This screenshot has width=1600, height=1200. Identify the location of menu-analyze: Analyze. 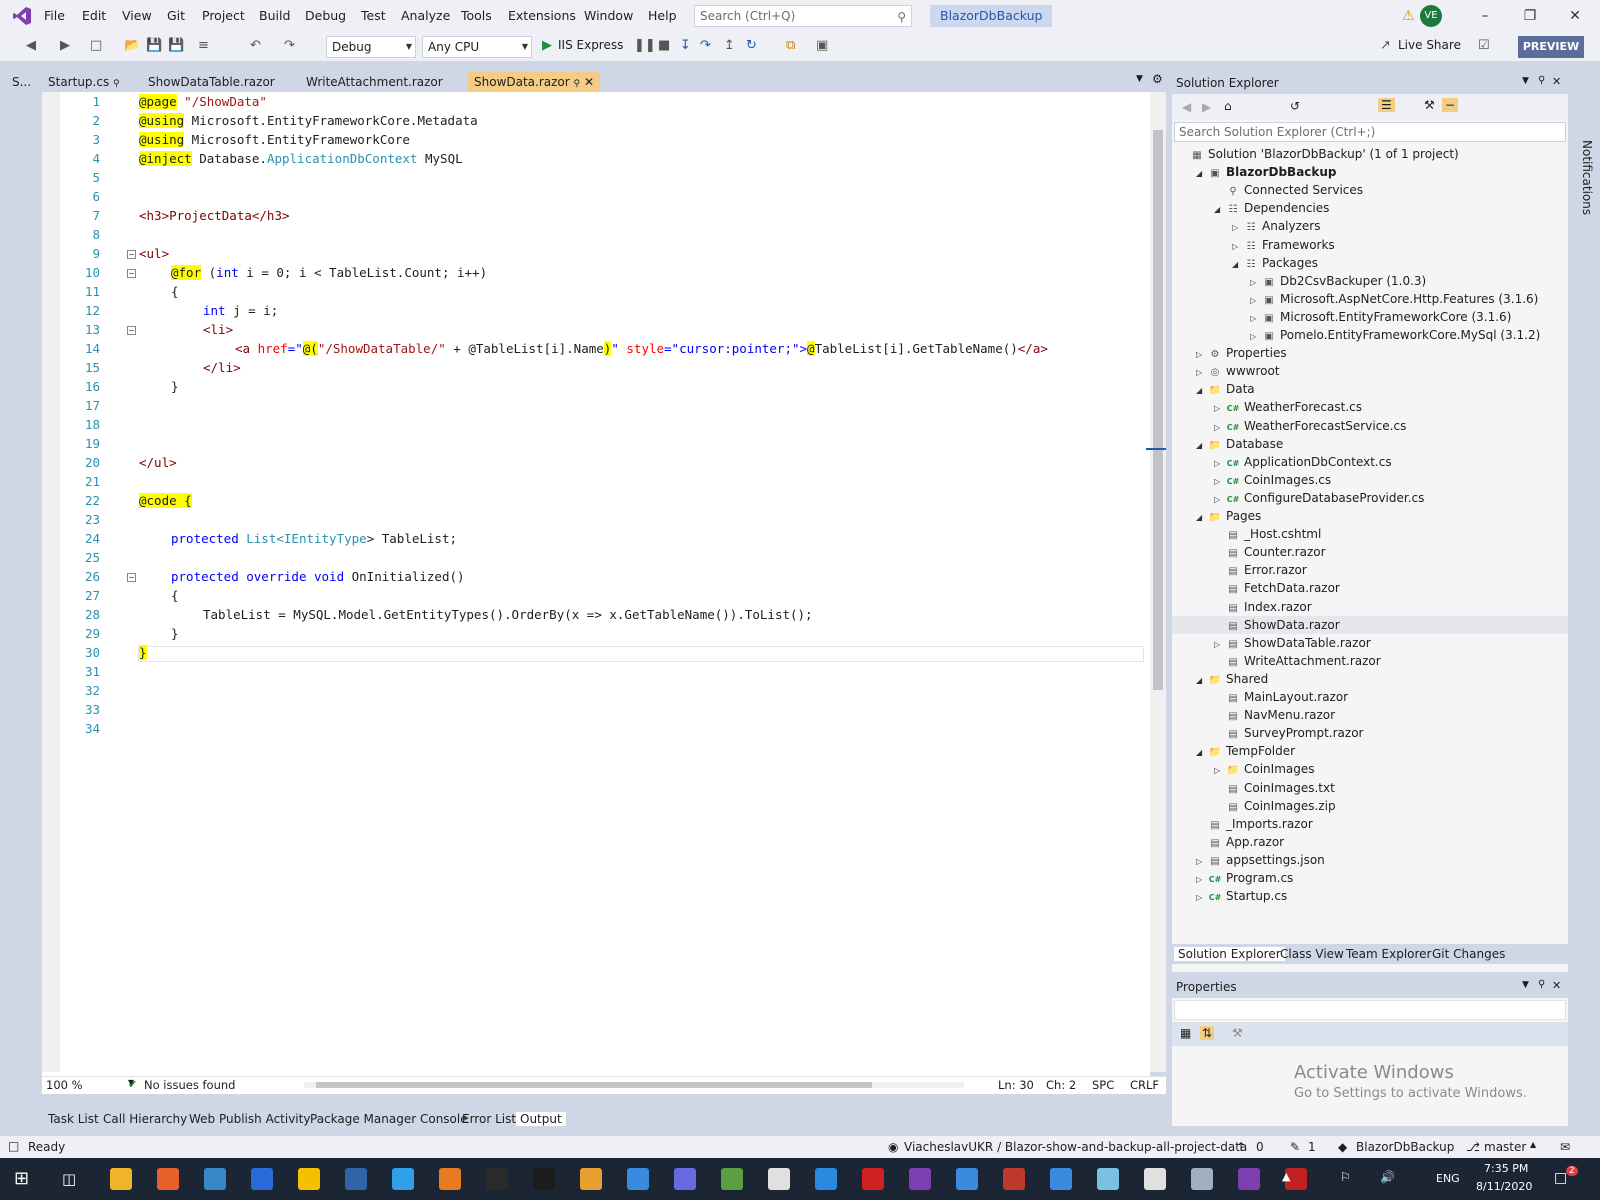
(425, 15).